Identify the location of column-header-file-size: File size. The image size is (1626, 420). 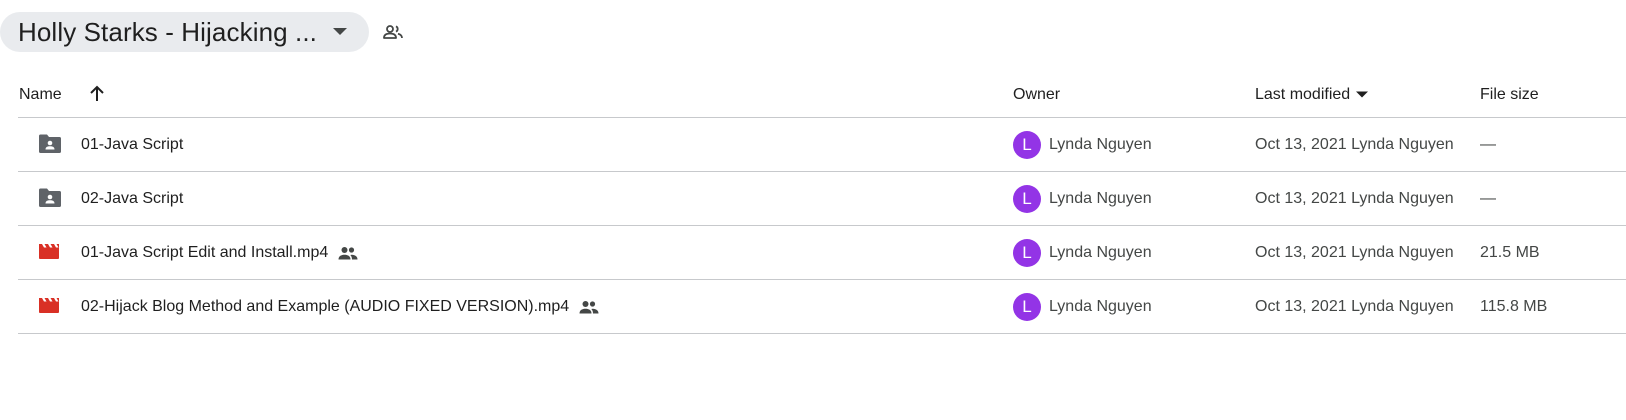
(1509, 95).